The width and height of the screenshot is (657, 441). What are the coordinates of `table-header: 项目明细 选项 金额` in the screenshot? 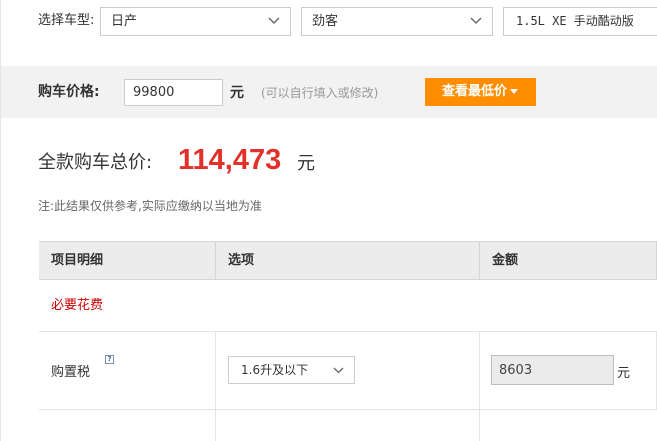 It's located at (348, 260).